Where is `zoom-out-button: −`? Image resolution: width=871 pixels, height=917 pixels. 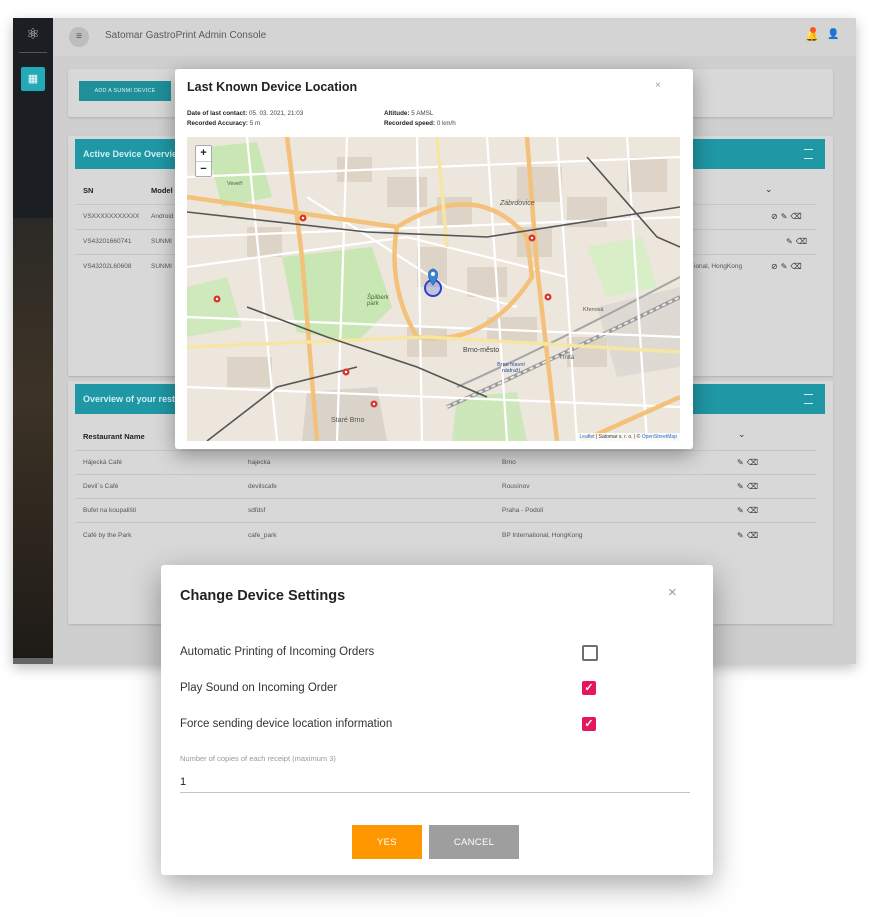 zoom-out-button: − is located at coordinates (203, 169).